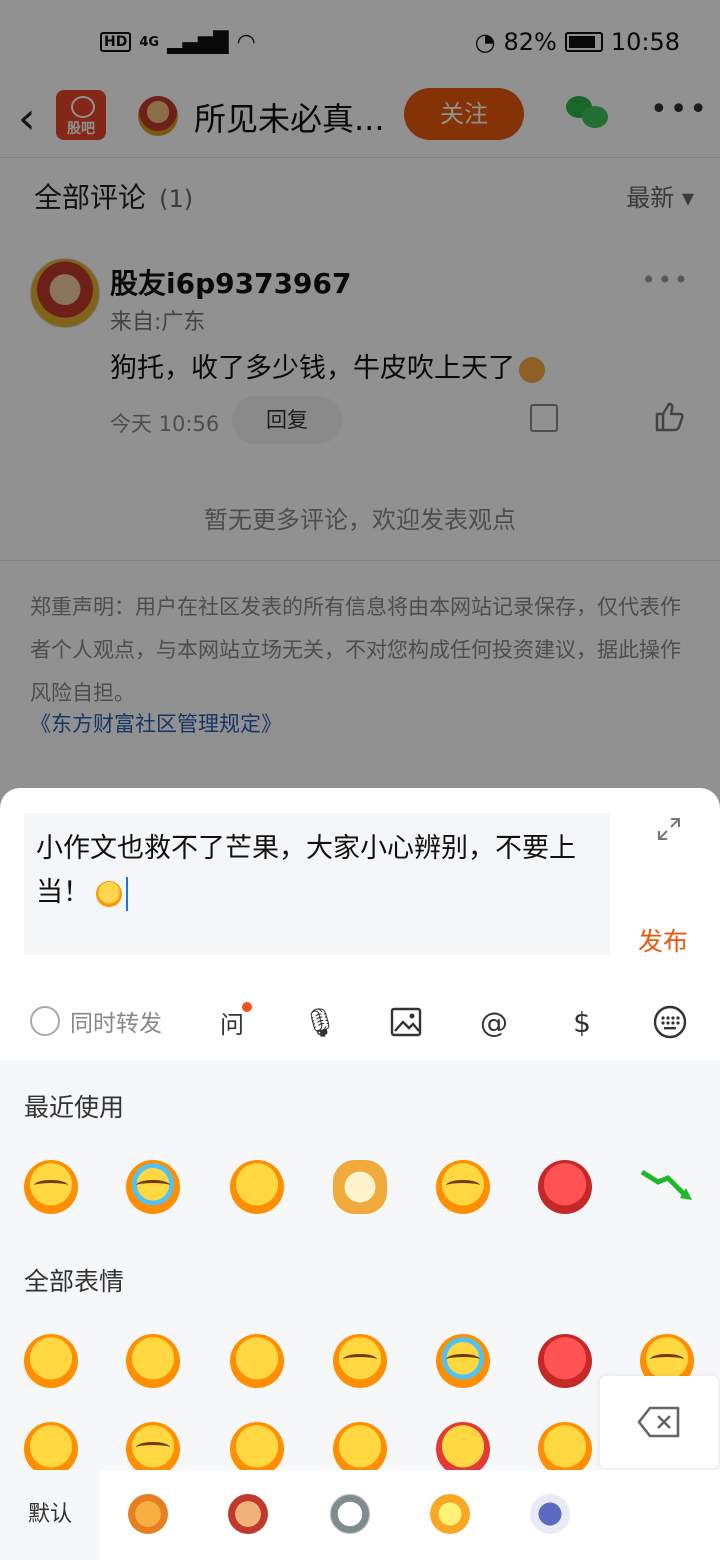  What do you see at coordinates (257, 1449) in the screenshot?
I see `emoji-pleading-icon` at bounding box center [257, 1449].